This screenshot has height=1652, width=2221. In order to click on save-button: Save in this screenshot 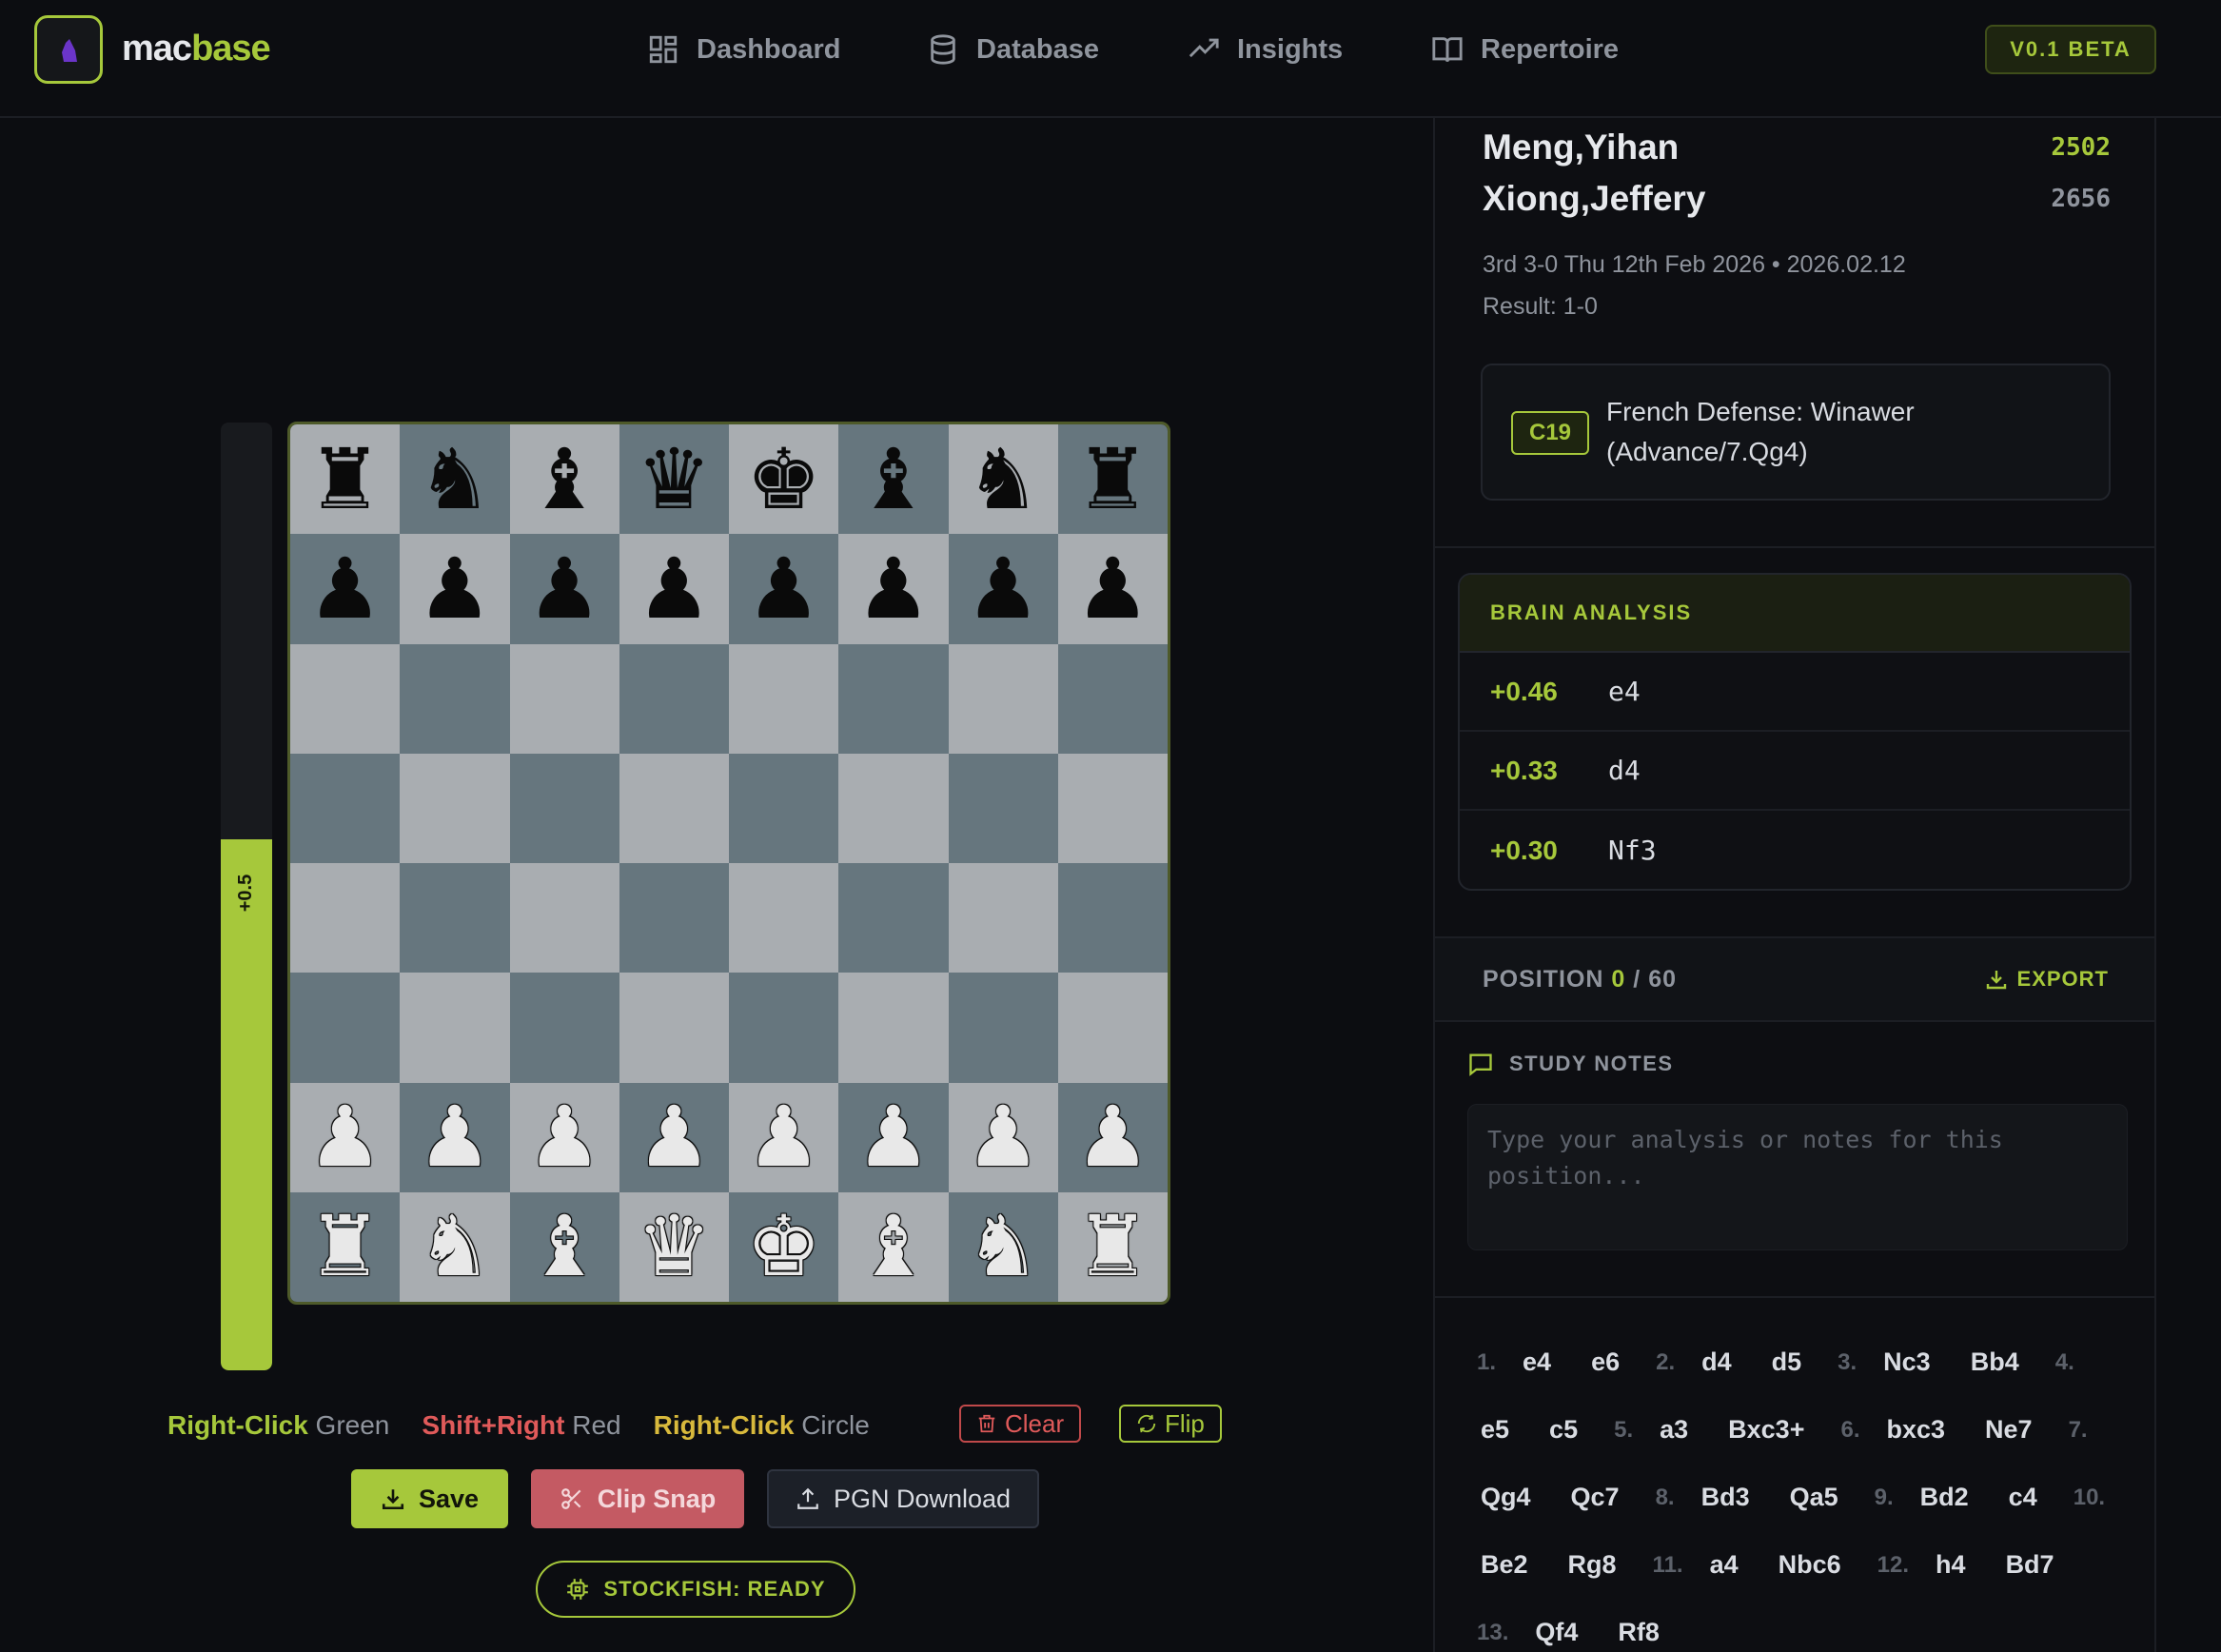, I will do `click(430, 1499)`.